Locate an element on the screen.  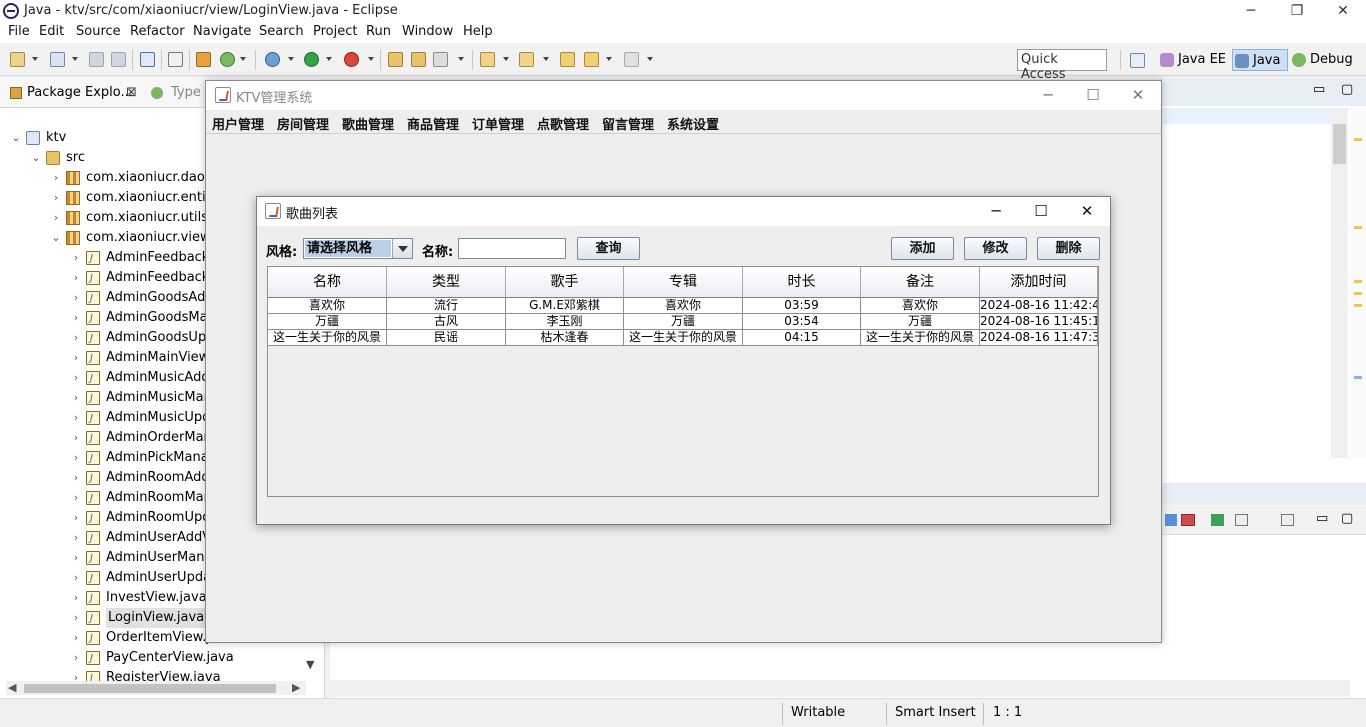
console-icon is located at coordinates (147, 59).